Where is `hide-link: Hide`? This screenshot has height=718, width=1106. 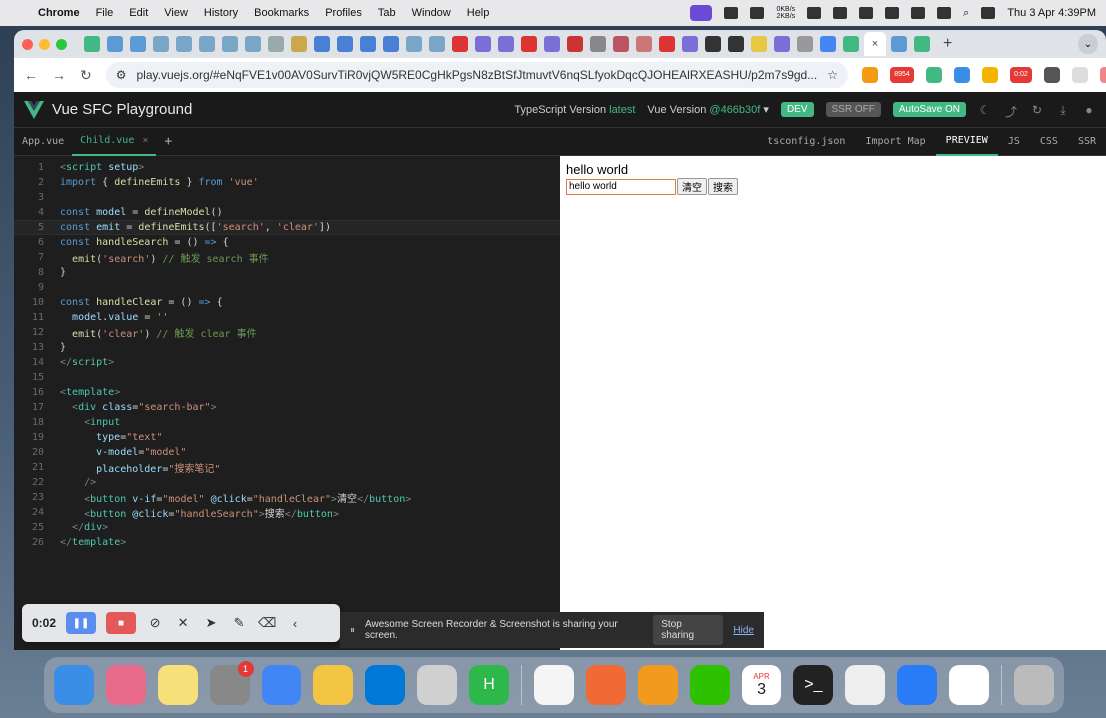 hide-link: Hide is located at coordinates (743, 630).